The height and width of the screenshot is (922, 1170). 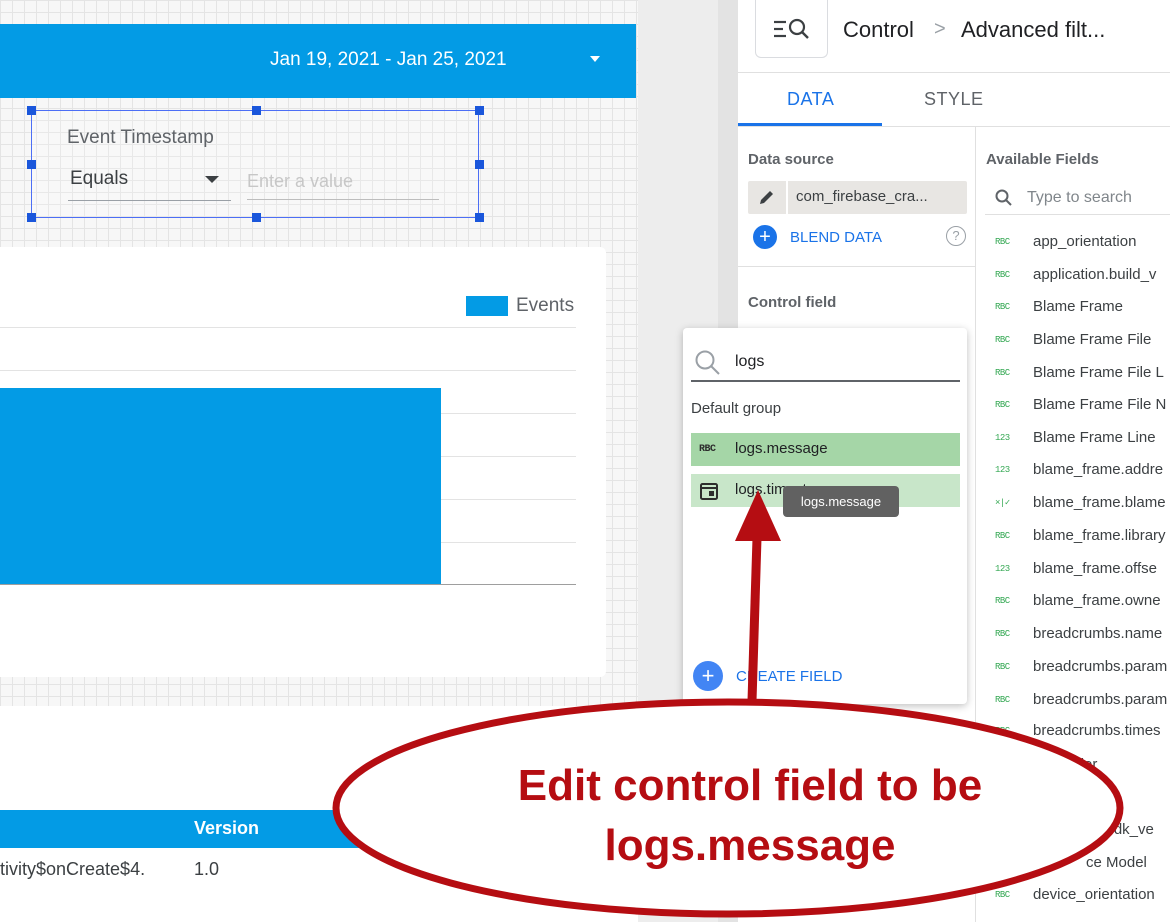 I want to click on field-item: RBC Blame Frame File, so click(x=1073, y=341).